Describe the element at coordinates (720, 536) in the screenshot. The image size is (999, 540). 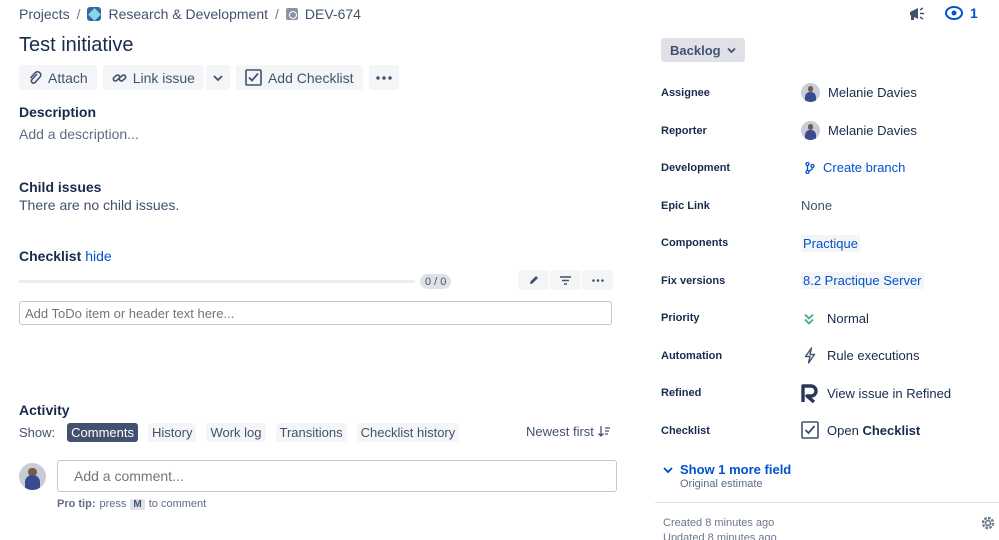
I see `updated-timestamp: Updated 8 minutes ago` at that location.